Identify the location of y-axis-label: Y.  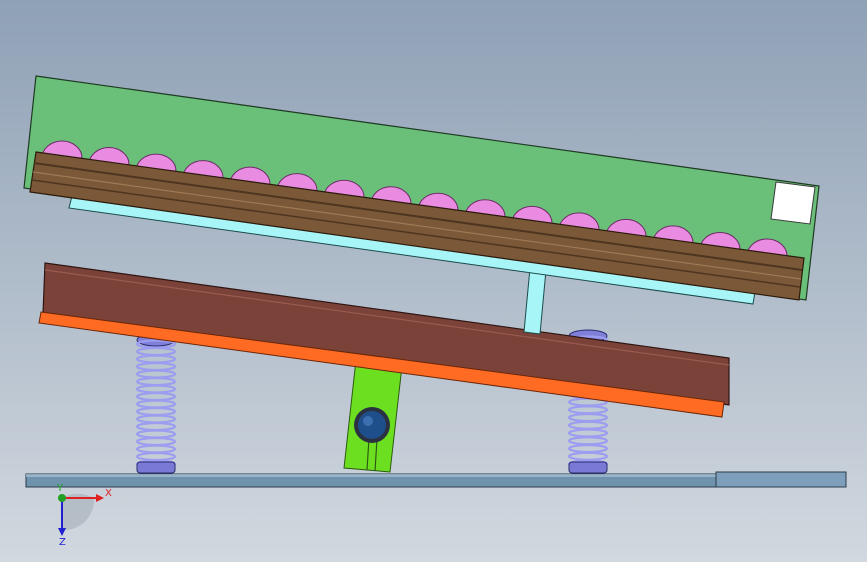
(60, 488).